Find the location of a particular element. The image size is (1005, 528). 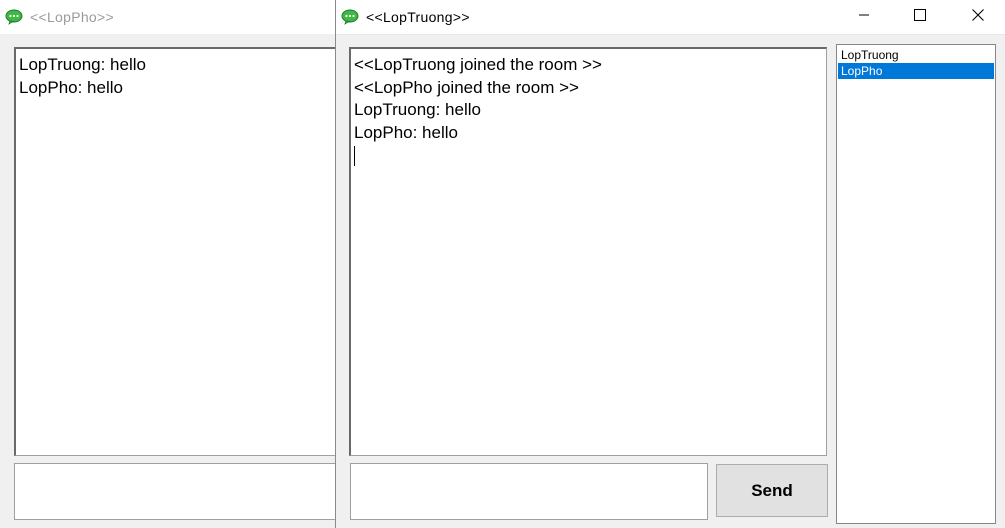

user-list: LopTruong LopPho is located at coordinates (916, 284).